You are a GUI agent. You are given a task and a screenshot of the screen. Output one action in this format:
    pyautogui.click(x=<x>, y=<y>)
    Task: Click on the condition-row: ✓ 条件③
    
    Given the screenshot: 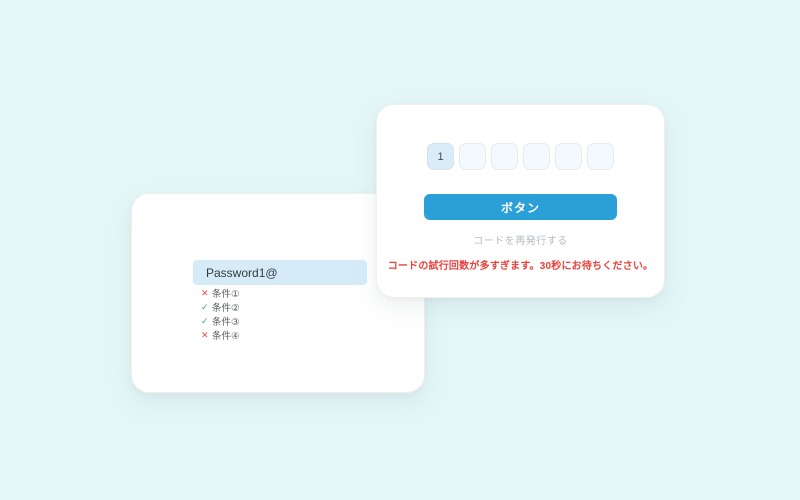 What is the action you would take?
    pyautogui.click(x=220, y=321)
    